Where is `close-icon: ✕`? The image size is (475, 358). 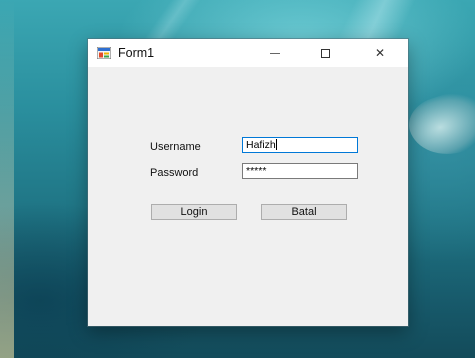 close-icon: ✕ is located at coordinates (380, 53).